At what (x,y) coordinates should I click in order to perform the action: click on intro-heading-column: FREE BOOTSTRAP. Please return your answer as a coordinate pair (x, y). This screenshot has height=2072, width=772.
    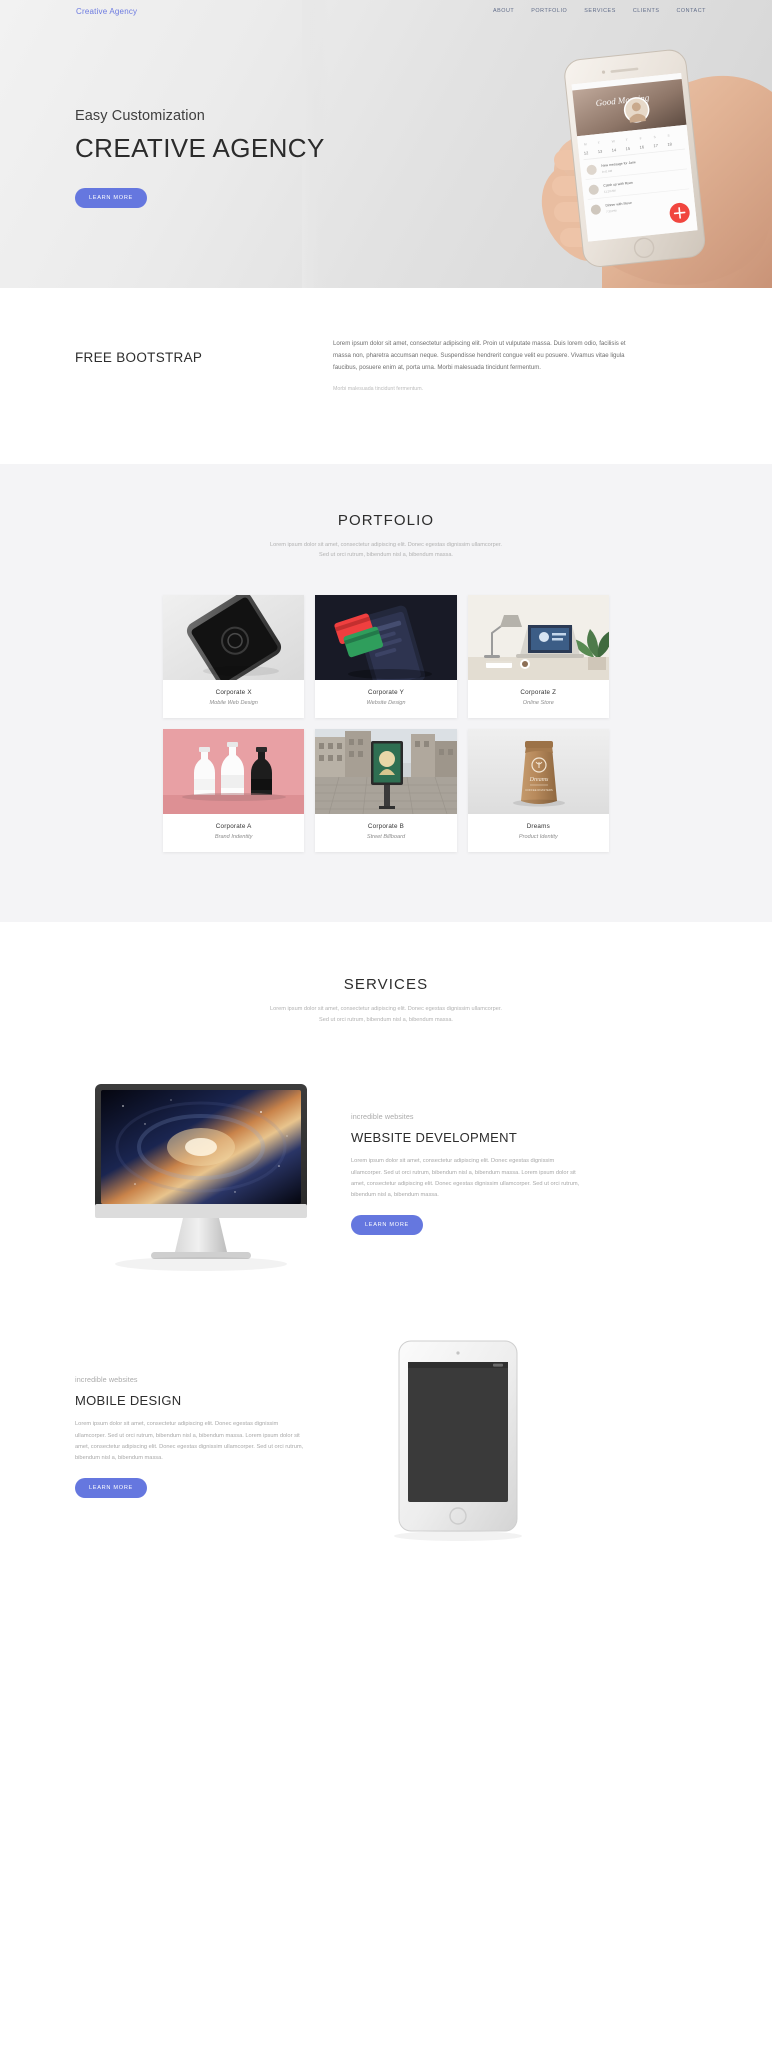
    Looking at the image, I should click on (191, 365).